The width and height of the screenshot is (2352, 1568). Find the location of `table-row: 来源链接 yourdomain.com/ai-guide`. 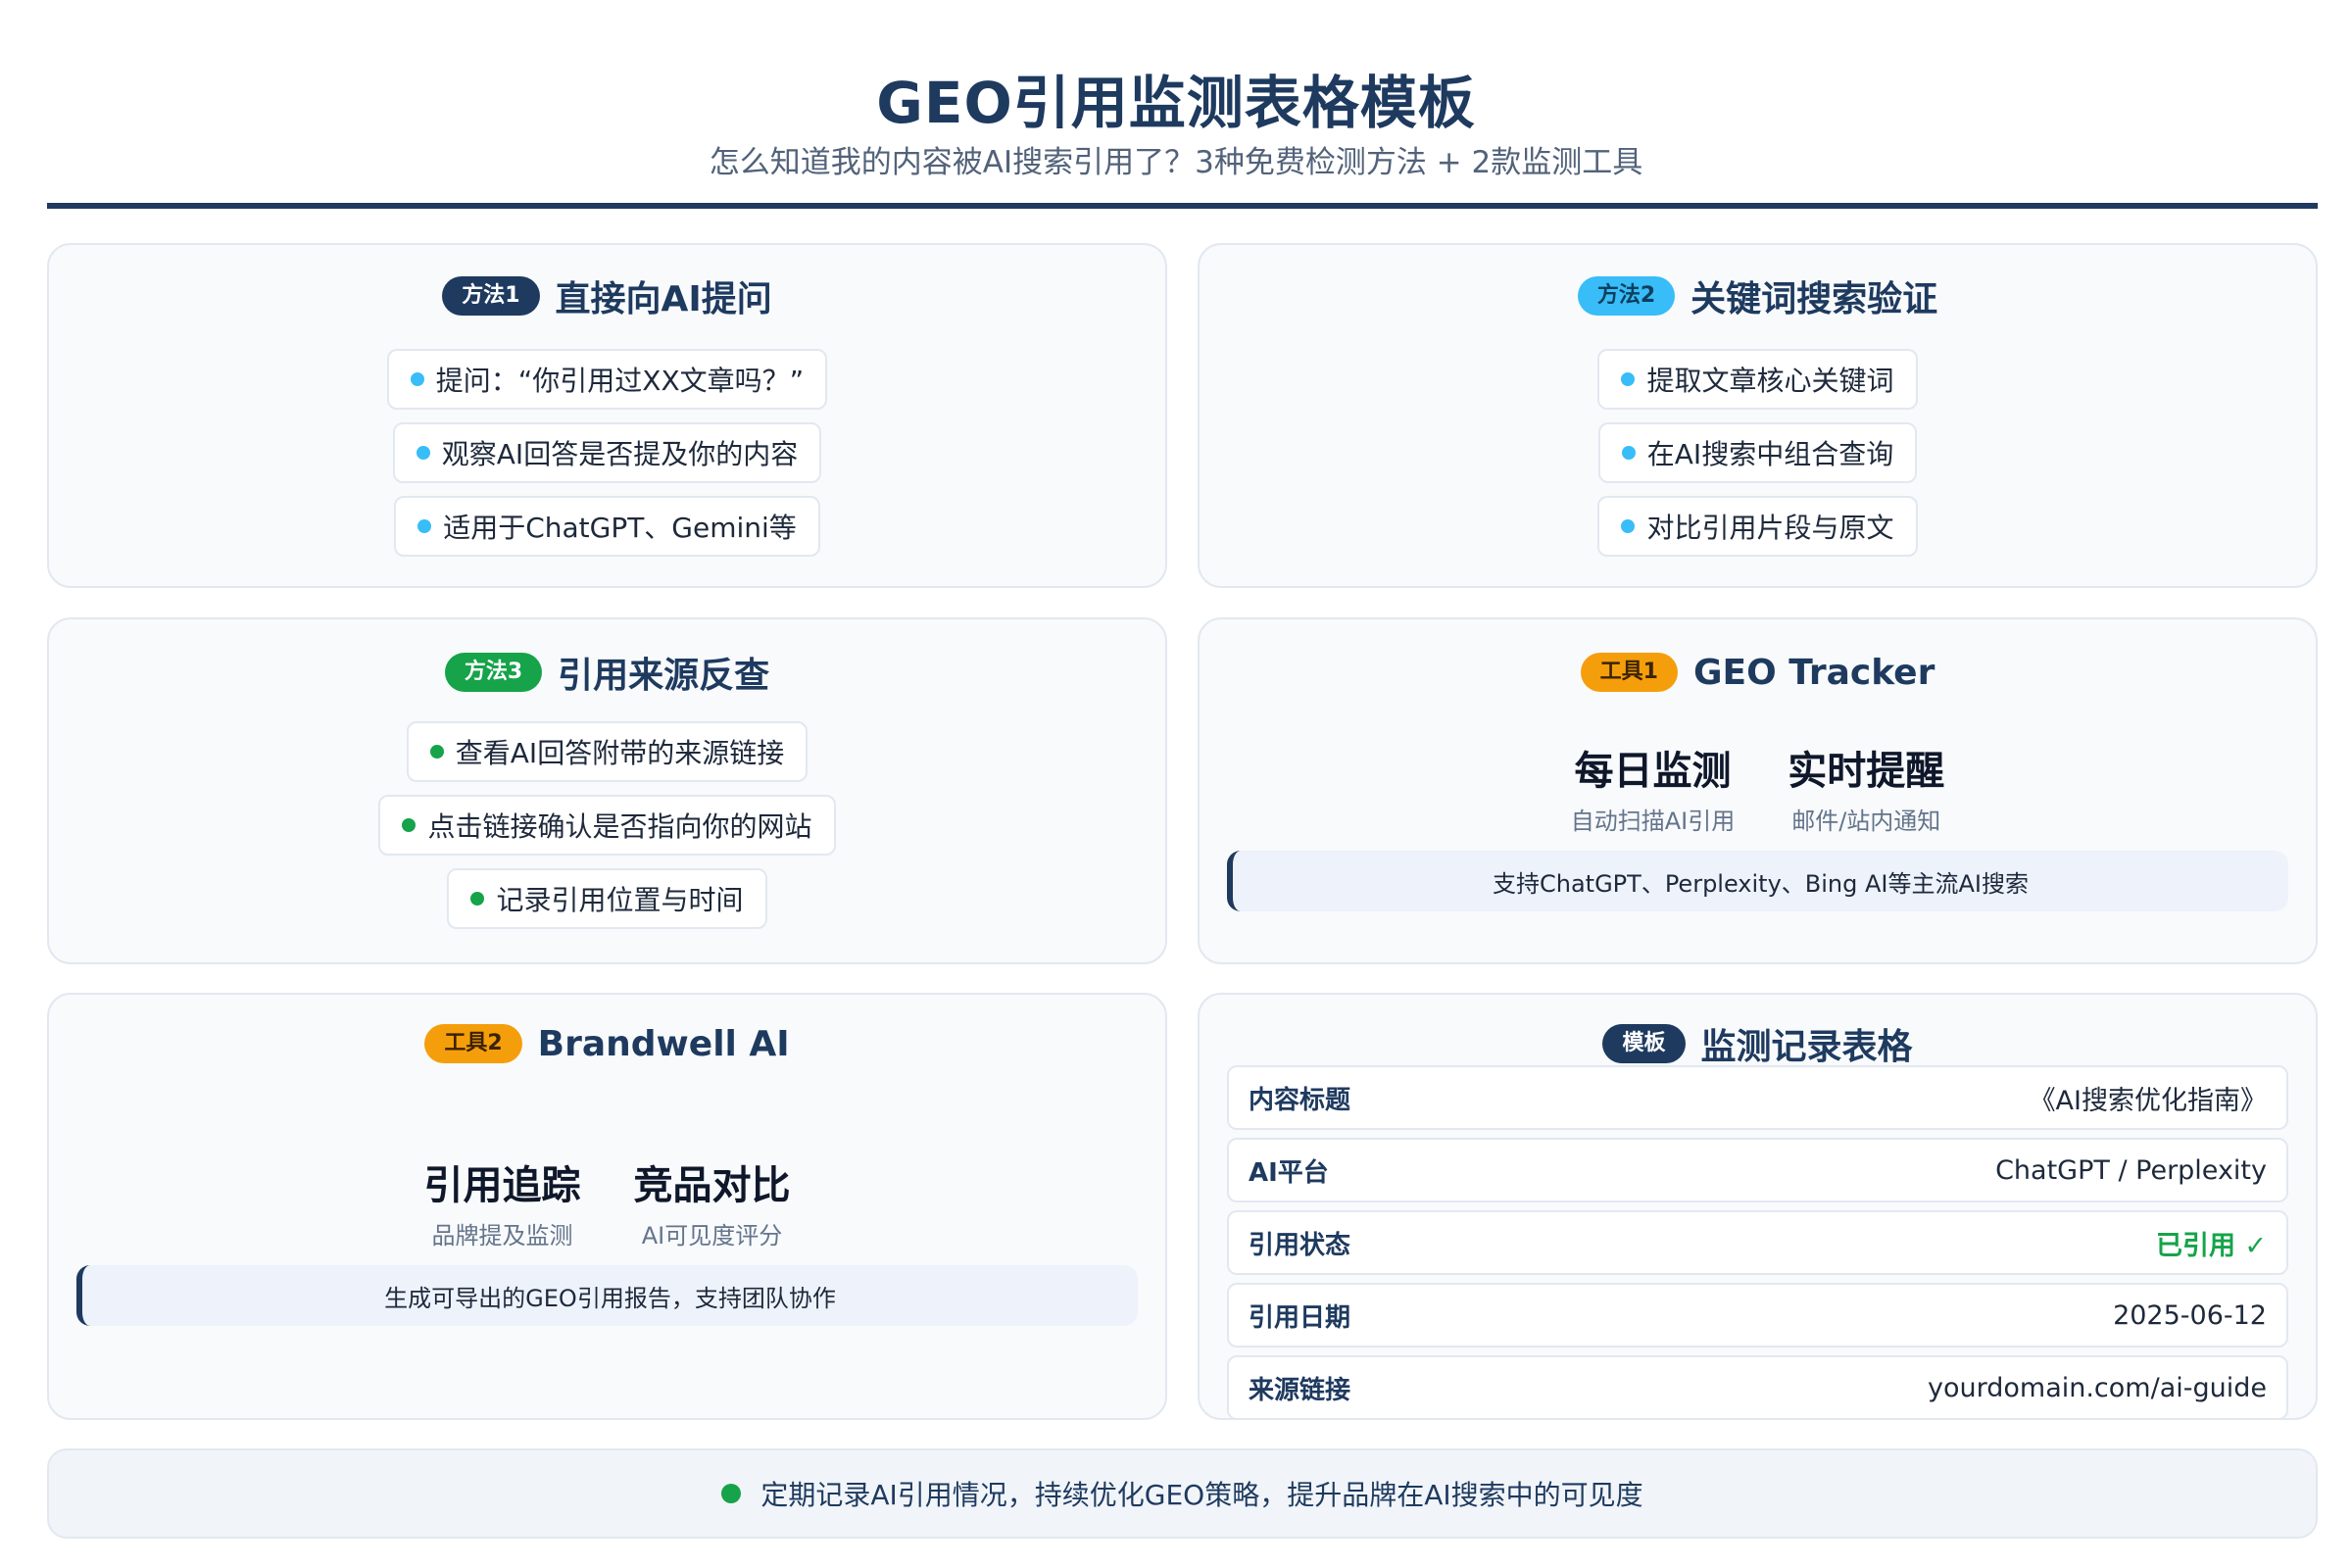

table-row: 来源链接 yourdomain.com/ai-guide is located at coordinates (1757, 1387).